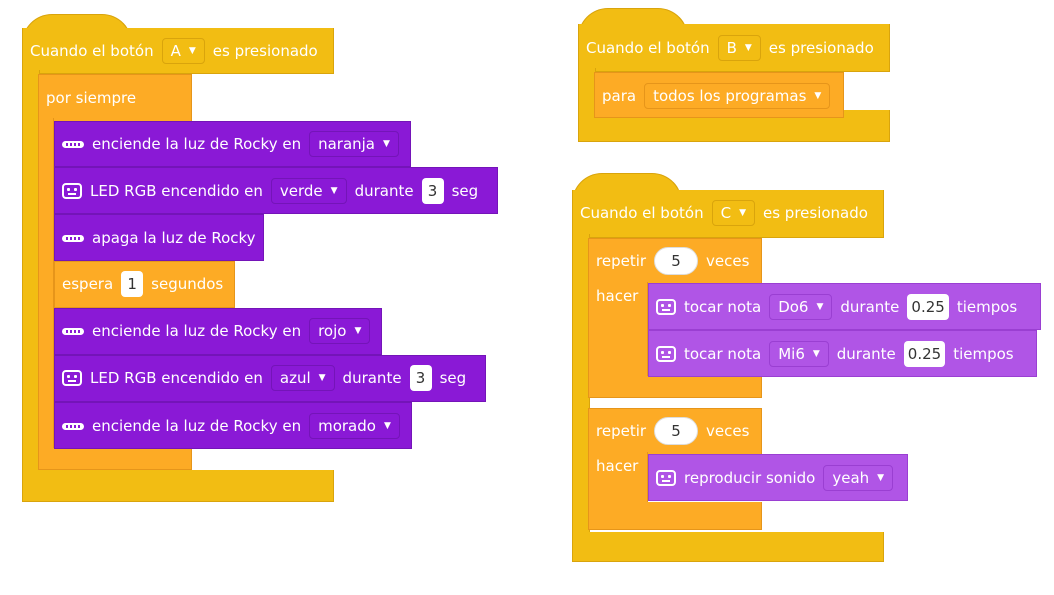  Describe the element at coordinates (619, 96) in the screenshot. I see `para-label: para` at that location.